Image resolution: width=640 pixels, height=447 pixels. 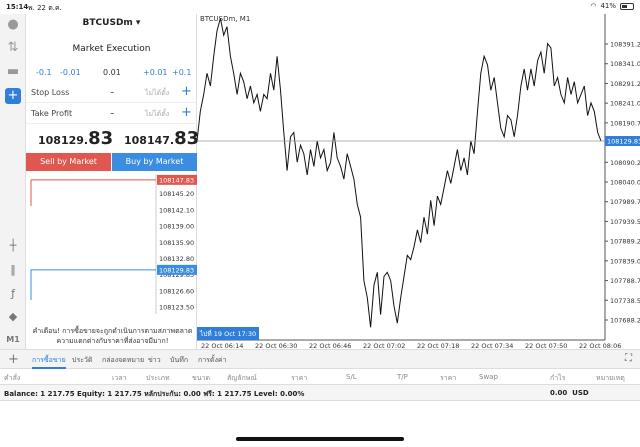 I want to click on stop-loss-plus-button: +, so click(x=186, y=91).